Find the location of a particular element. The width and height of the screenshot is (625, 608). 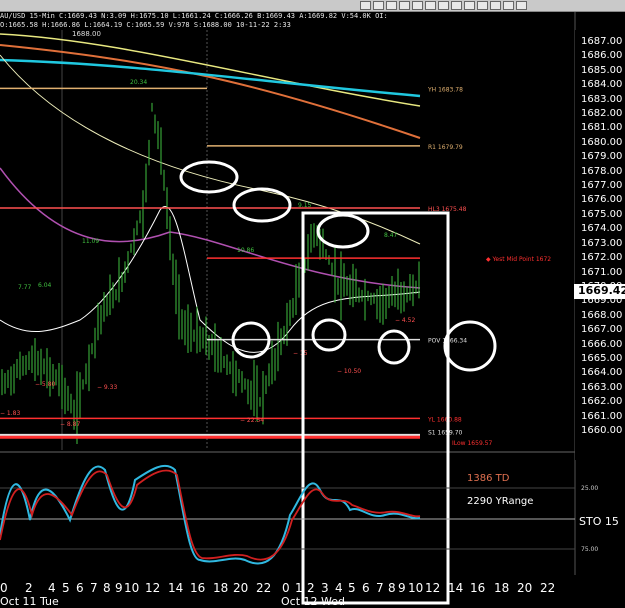

price-tick-label: 1665.00 is located at coordinates (602, 358).